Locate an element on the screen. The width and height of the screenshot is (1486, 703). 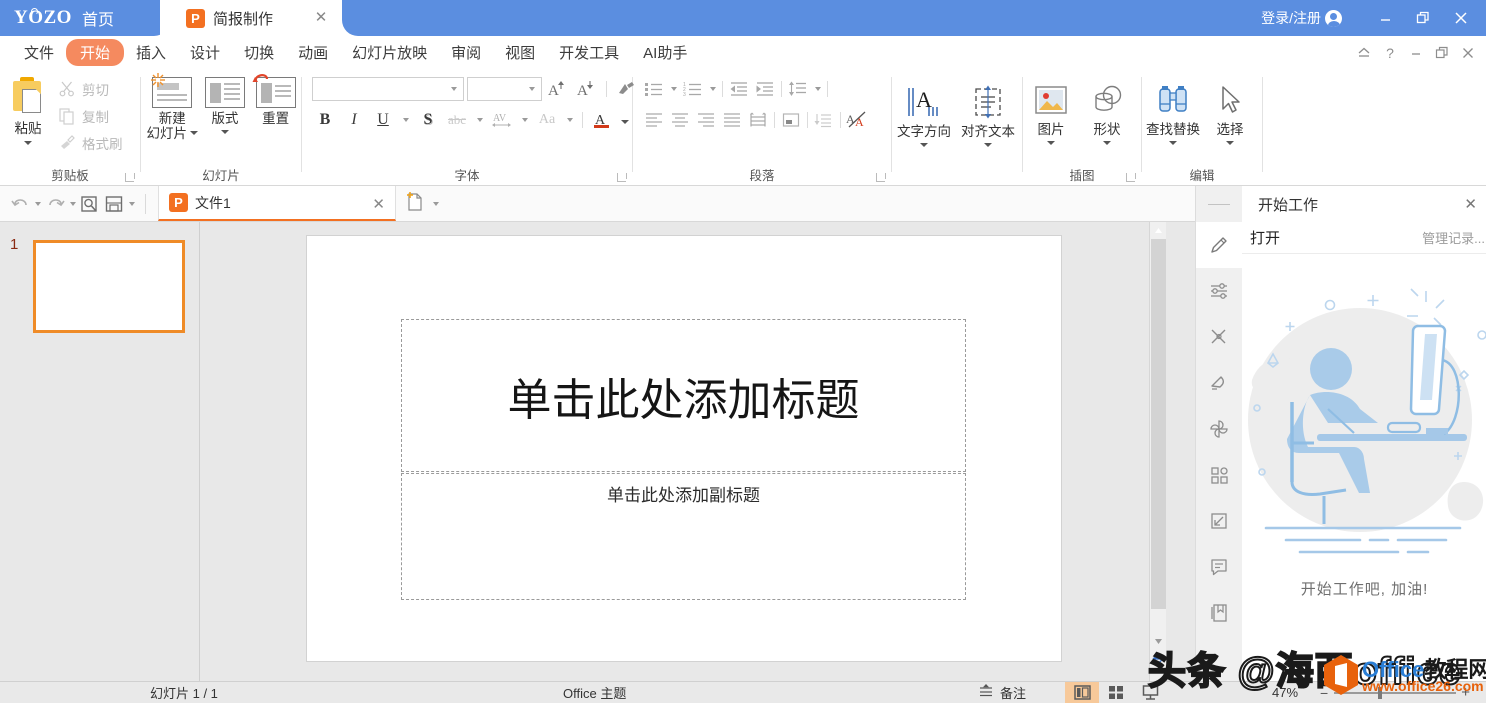
font-name-input is located at coordinates (388, 89).